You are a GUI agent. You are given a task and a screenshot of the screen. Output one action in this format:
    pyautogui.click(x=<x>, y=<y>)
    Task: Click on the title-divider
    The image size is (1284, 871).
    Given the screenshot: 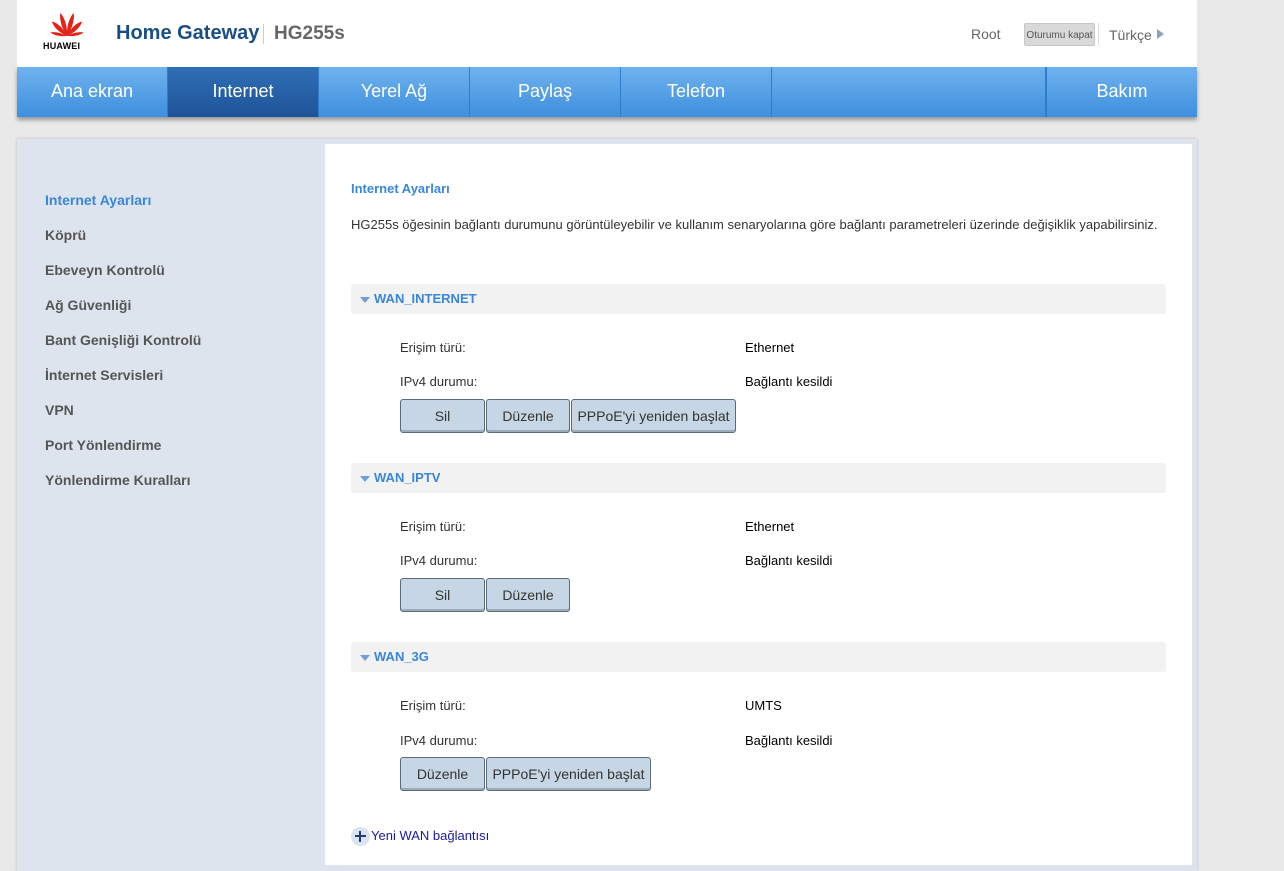 What is the action you would take?
    pyautogui.click(x=263, y=34)
    